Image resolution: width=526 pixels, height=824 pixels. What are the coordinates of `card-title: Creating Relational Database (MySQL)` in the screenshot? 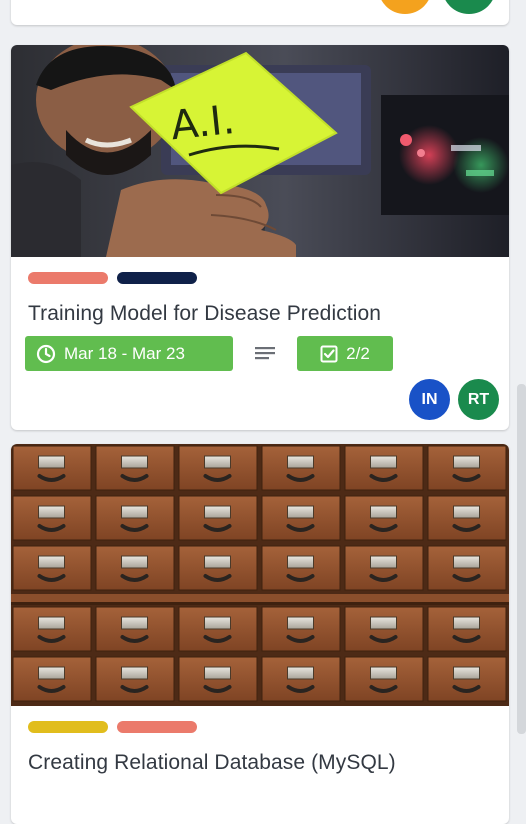 It's located at (263, 763).